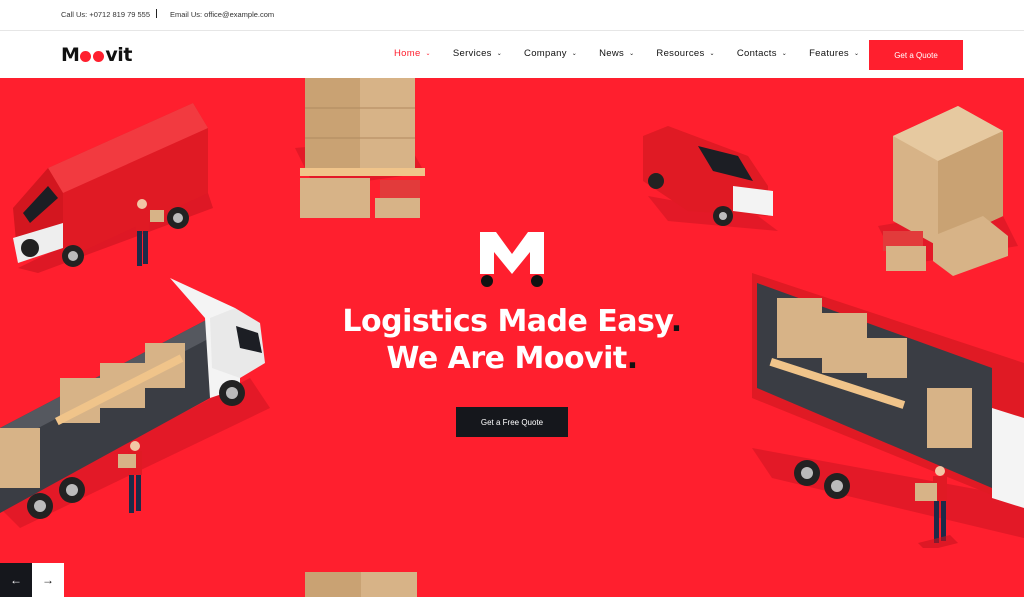 This screenshot has height=597, width=1024. I want to click on nav-label: Company, so click(545, 53).